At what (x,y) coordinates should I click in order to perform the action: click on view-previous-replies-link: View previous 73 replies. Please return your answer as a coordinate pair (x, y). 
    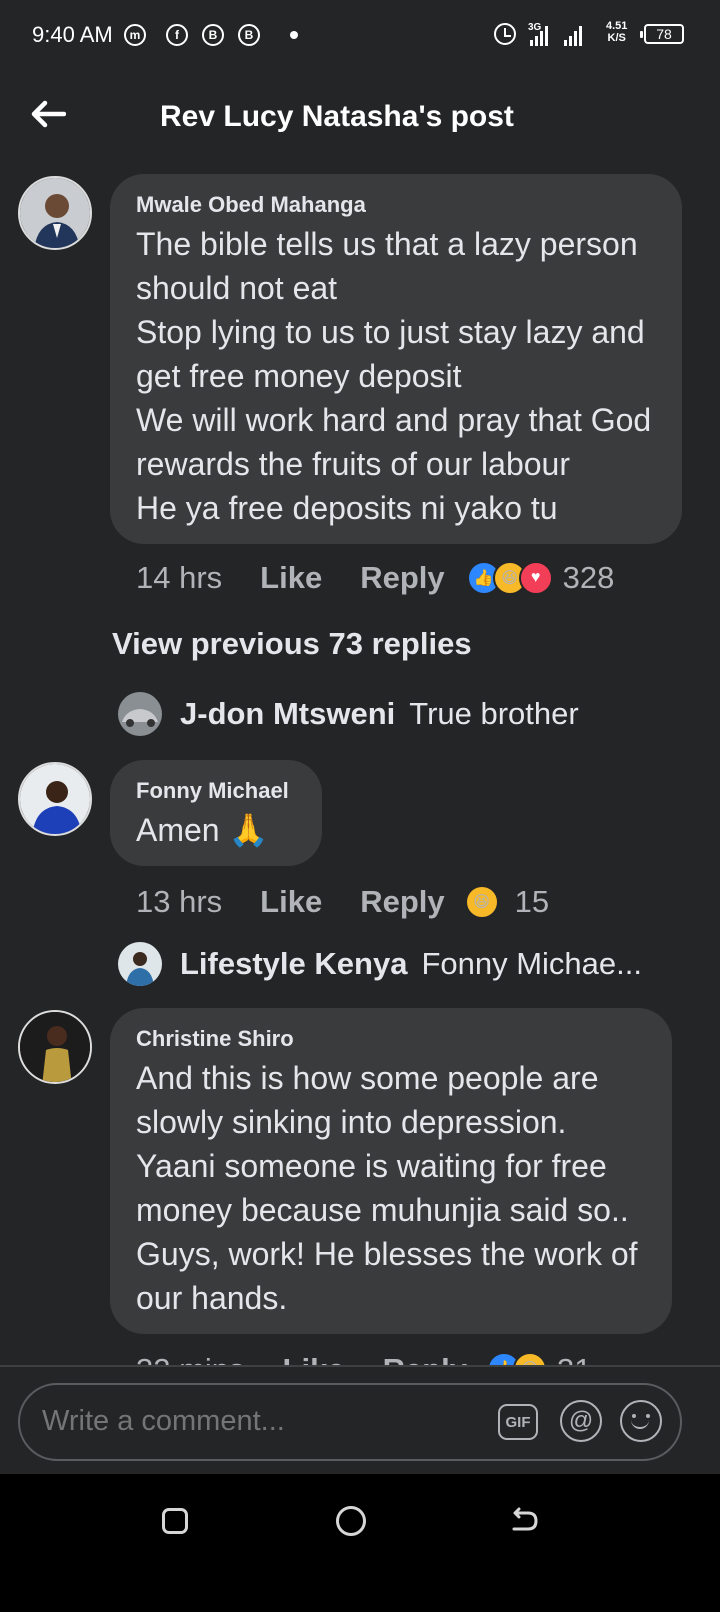
    Looking at the image, I should click on (292, 644).